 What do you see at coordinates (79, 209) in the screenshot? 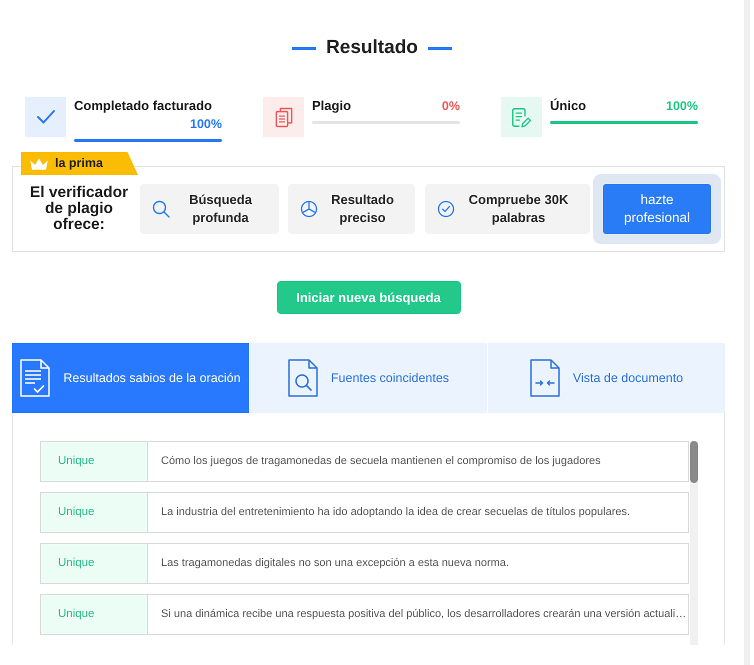
I see `offer-heading: El verificador de plagio ofrece:` at bounding box center [79, 209].